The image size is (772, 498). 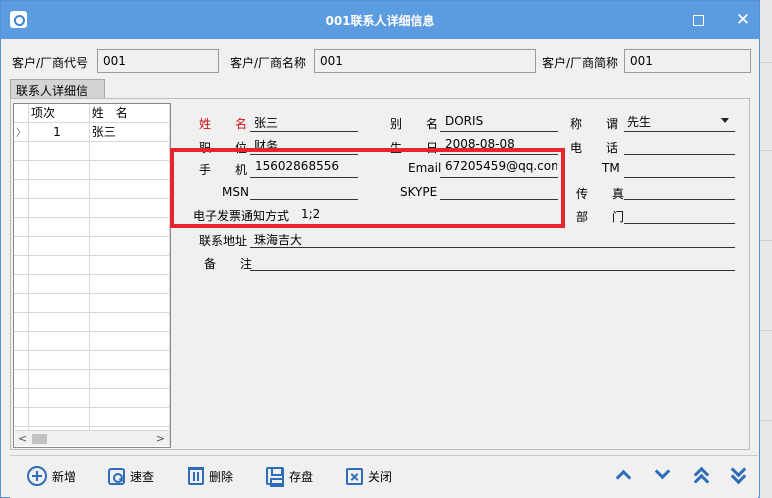 I want to click on close-button: 关闭, so click(x=369, y=476).